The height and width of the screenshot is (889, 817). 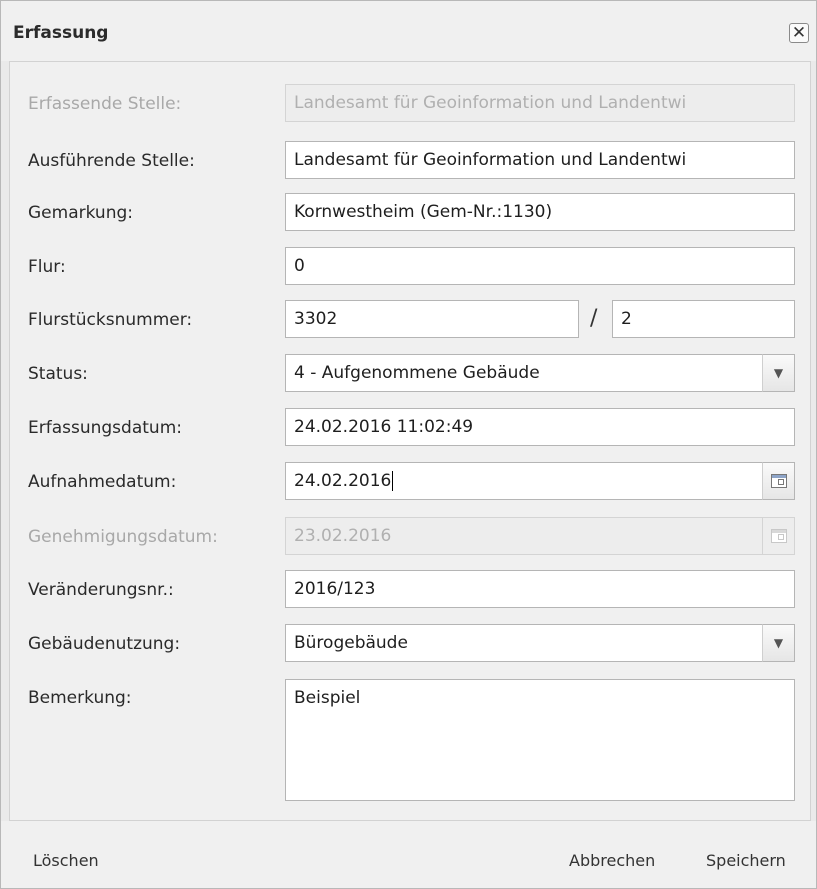 I want to click on save-button: Speichern, so click(x=746, y=860).